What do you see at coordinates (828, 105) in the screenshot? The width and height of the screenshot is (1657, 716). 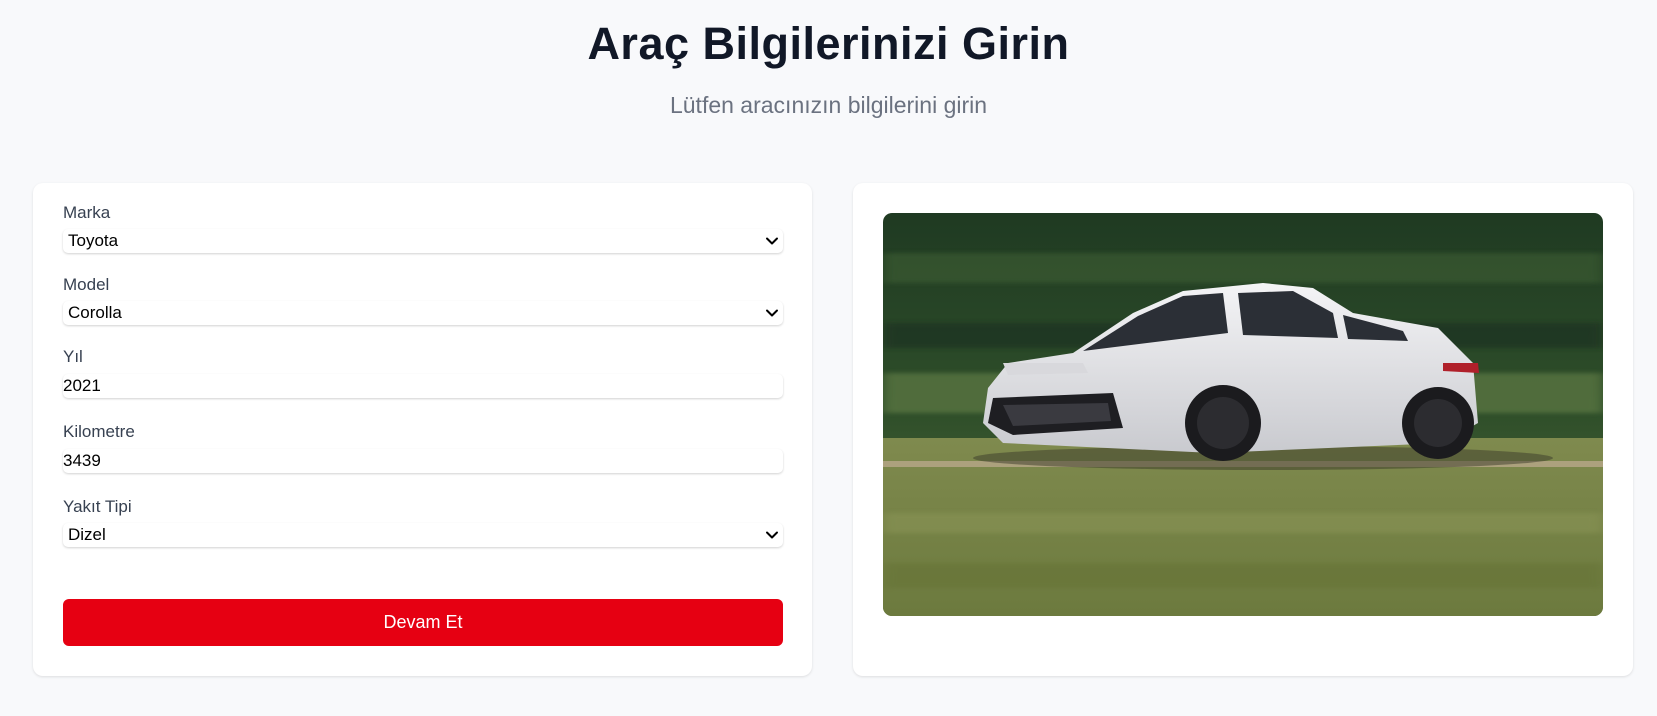 I see `page-subtitle: Lütfen aracınızın bilgilerini girin` at bounding box center [828, 105].